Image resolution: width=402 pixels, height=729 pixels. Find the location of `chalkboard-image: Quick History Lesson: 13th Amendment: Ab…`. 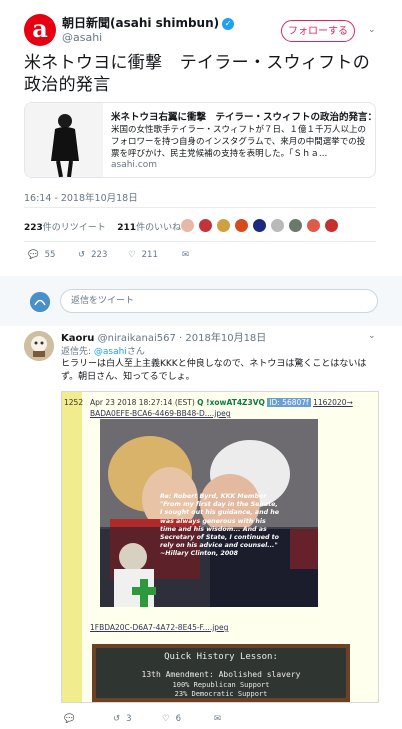

chalkboard-image: Quick History Lesson: 13th Amendment: Ab… is located at coordinates (221, 673).